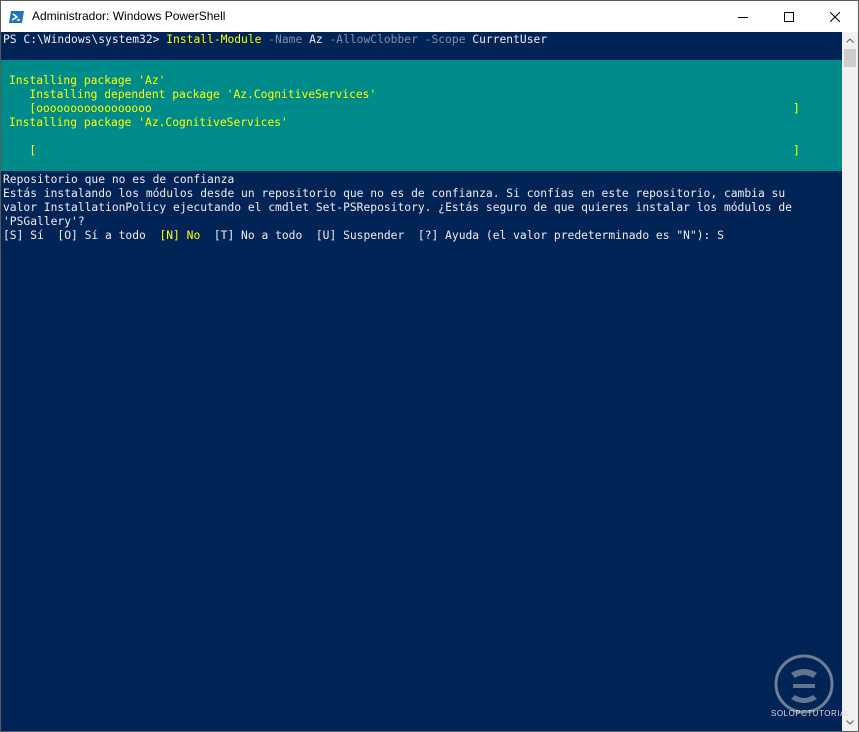 The width and height of the screenshot is (859, 732). I want to click on choice-default-no: [N] No, so click(180, 235).